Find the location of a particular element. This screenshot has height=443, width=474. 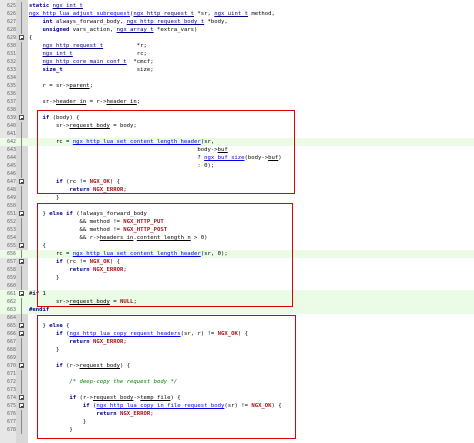

code-text: r = sr->parent; is located at coordinates (61, 86).